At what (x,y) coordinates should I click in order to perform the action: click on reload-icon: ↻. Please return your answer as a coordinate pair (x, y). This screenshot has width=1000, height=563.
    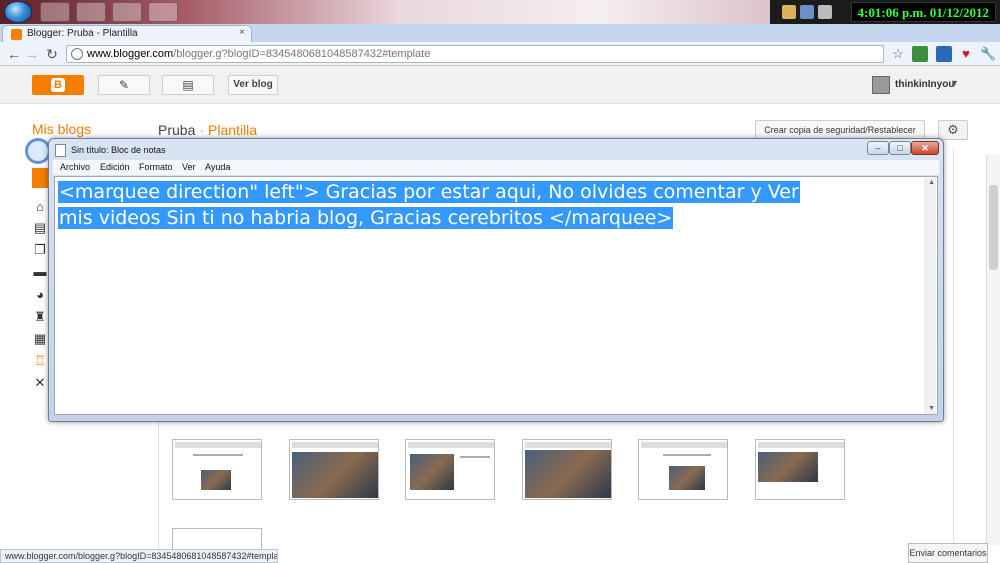
    Looking at the image, I should click on (52, 54).